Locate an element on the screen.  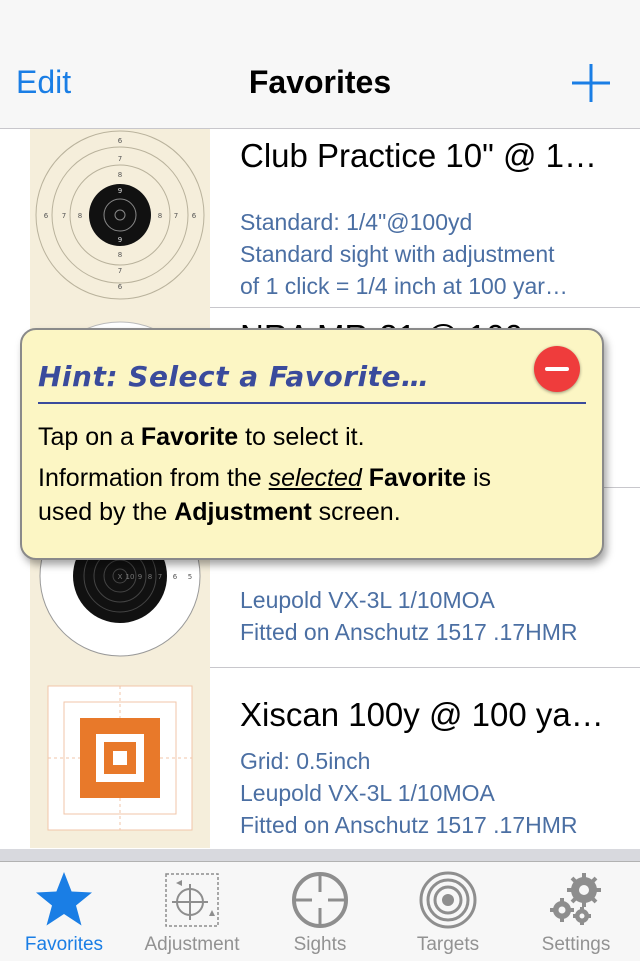
hint-text: Tap on a is located at coordinates (89, 437).